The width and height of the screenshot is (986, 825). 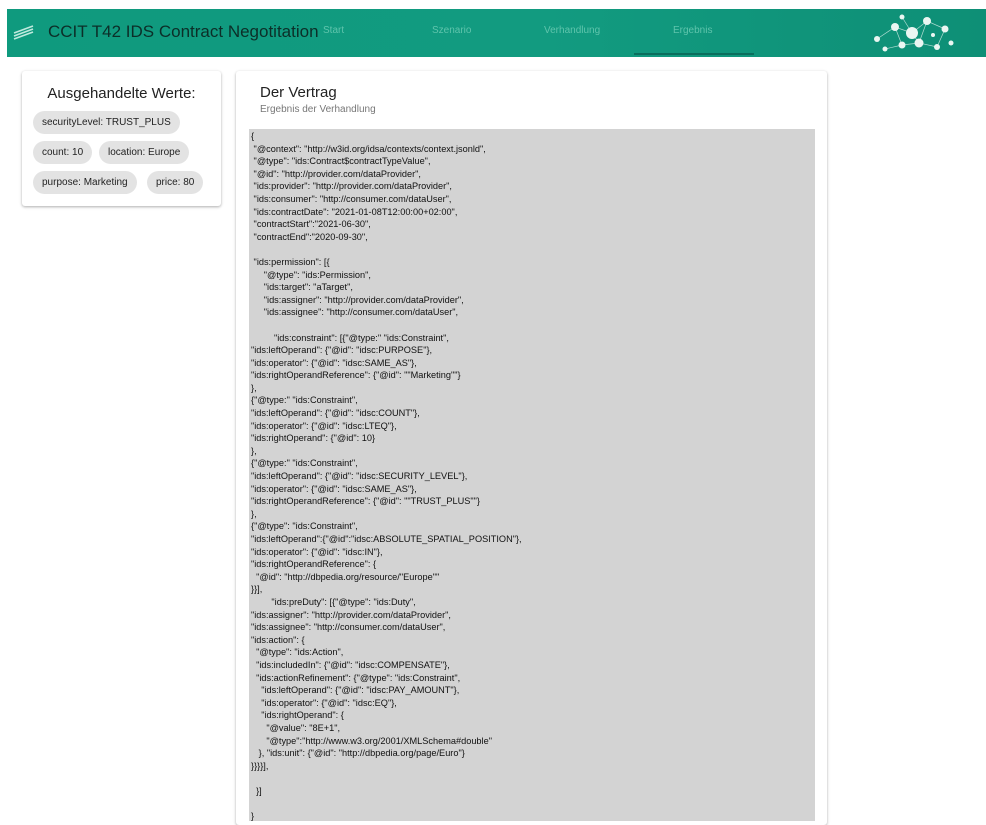 What do you see at coordinates (333, 30) in the screenshot?
I see `nav-tab-start: Start` at bounding box center [333, 30].